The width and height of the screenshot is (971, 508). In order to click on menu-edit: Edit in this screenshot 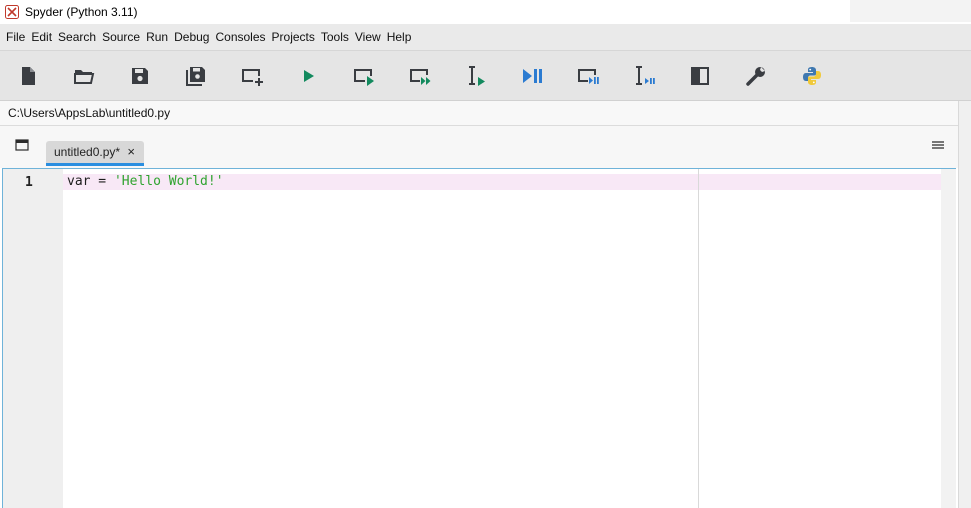, I will do `click(41, 37)`.